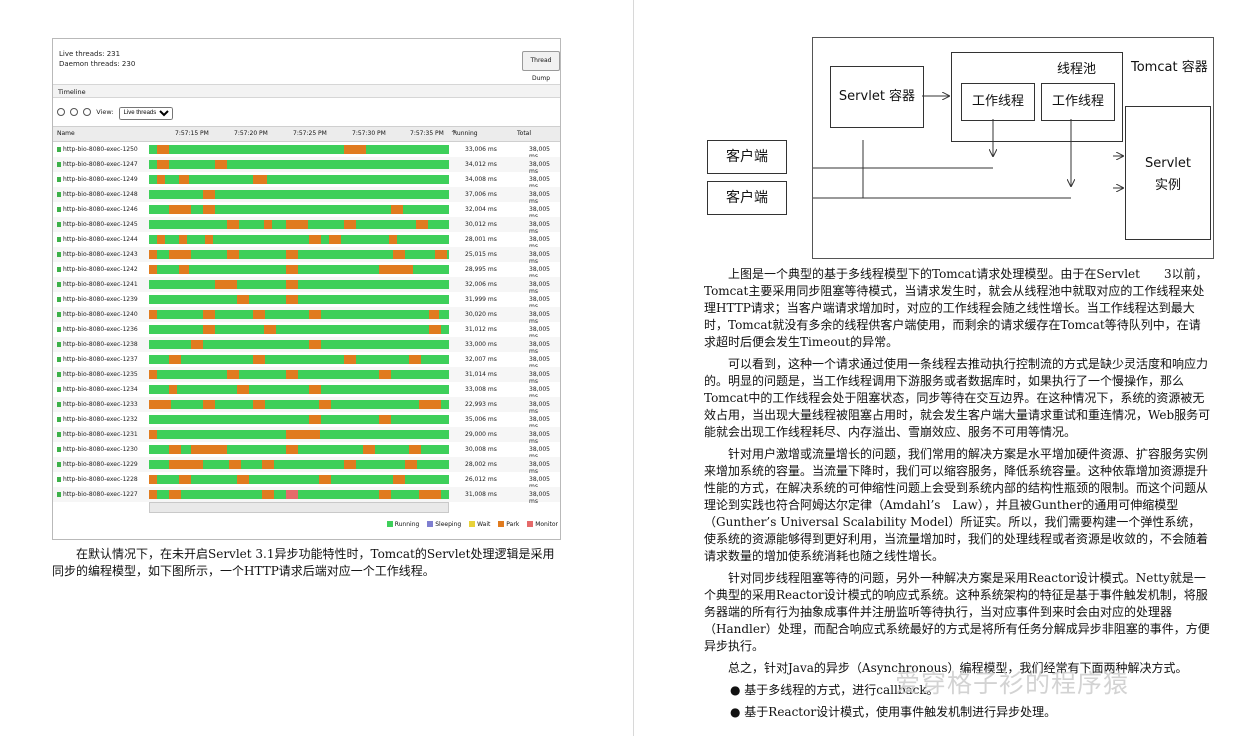 This screenshot has height=736, width=1237. What do you see at coordinates (481, 479) in the screenshot?
I see `running-time: 26,012 ms` at bounding box center [481, 479].